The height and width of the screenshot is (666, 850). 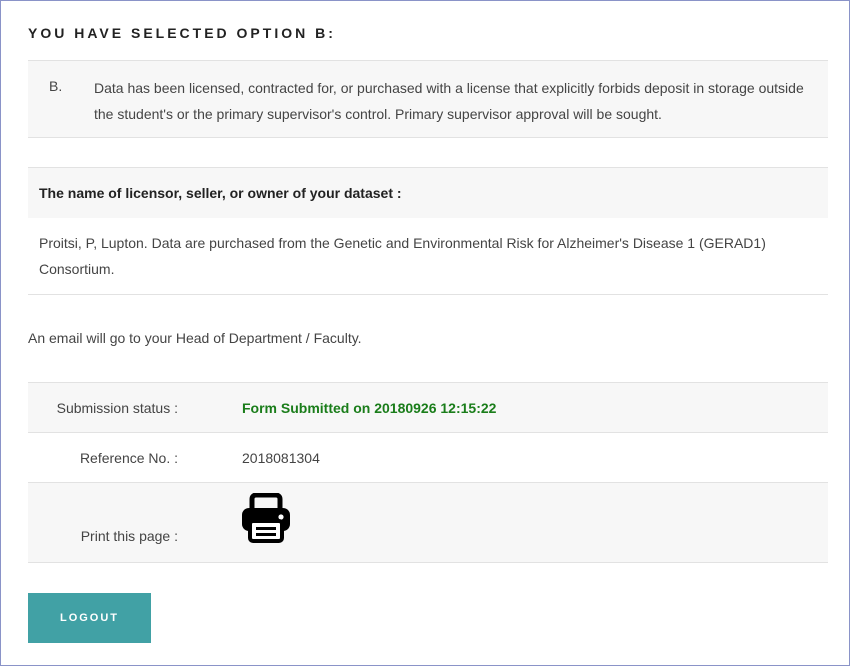 I want to click on submission-status-label: Submission status :, so click(x=117, y=408).